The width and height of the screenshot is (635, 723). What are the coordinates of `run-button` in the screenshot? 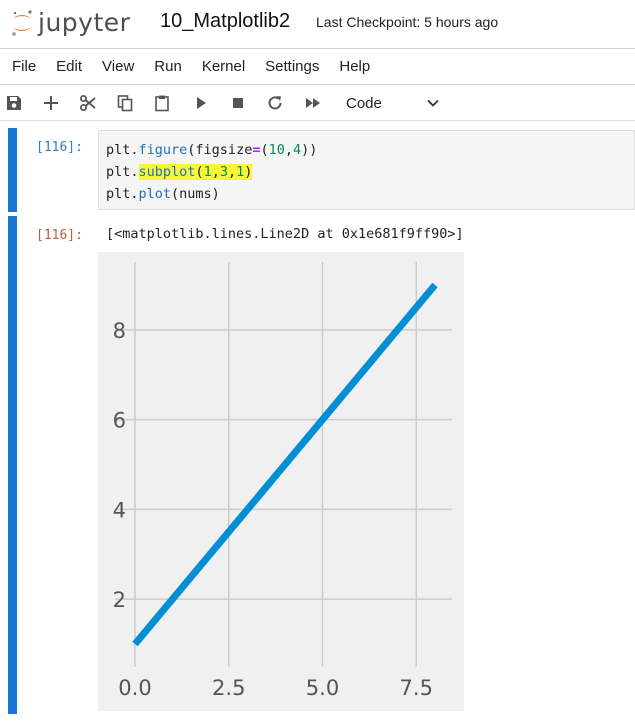 It's located at (201, 103).